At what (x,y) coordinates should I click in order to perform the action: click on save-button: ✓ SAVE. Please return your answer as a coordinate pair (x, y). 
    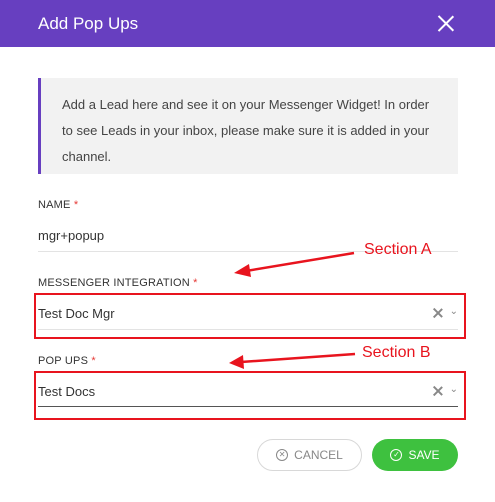
    Looking at the image, I should click on (415, 455).